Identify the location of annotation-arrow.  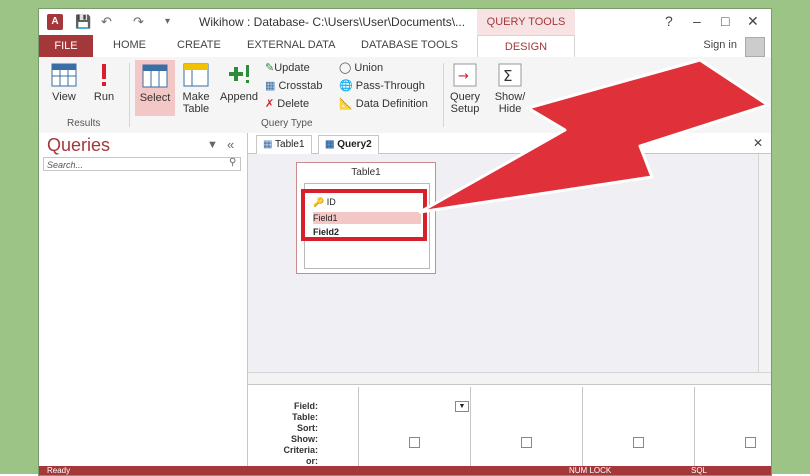
(594, 136).